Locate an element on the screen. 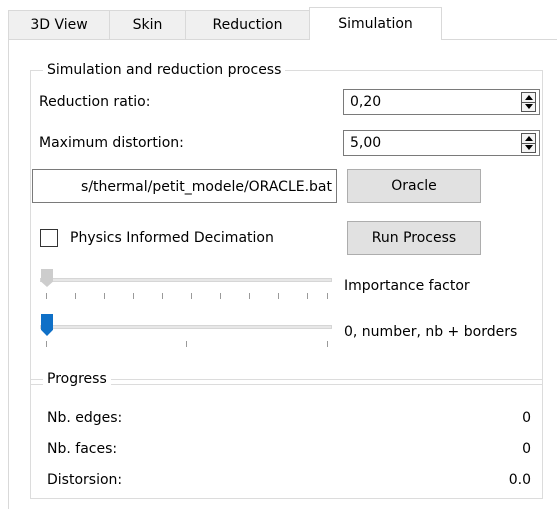 The width and height of the screenshot is (558, 509). distorsion-value: 0.0 is located at coordinates (519, 480).